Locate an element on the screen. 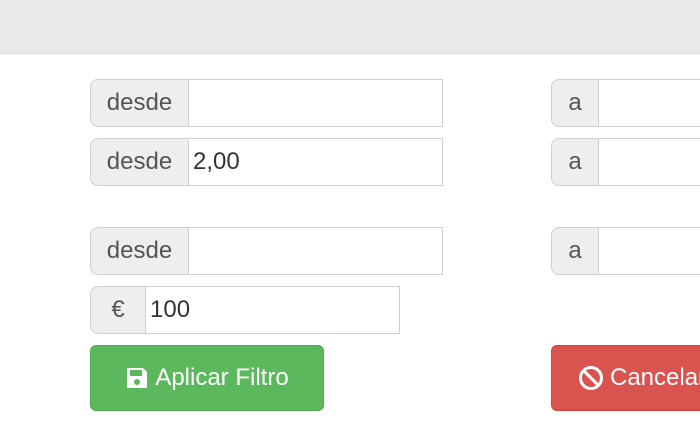  range-from-group-3: desde is located at coordinates (266, 251).